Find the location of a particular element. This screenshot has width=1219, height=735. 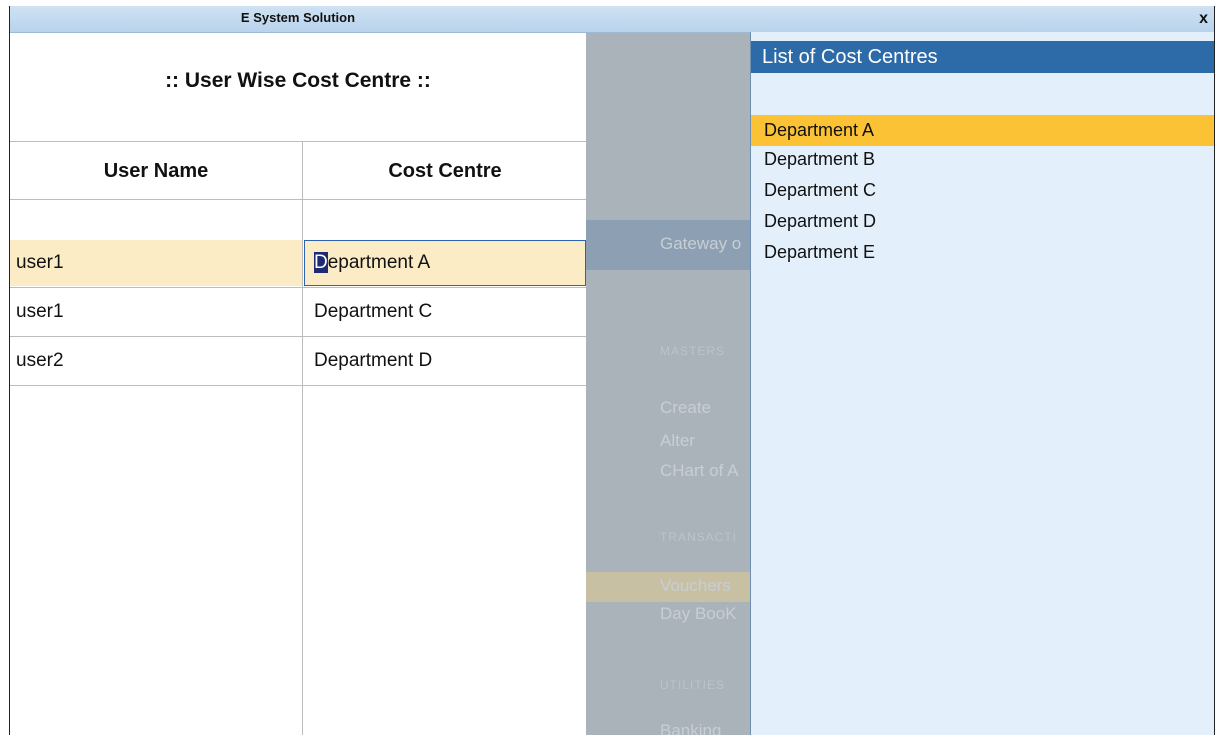

cost-centre-value: Department D is located at coordinates (373, 360).